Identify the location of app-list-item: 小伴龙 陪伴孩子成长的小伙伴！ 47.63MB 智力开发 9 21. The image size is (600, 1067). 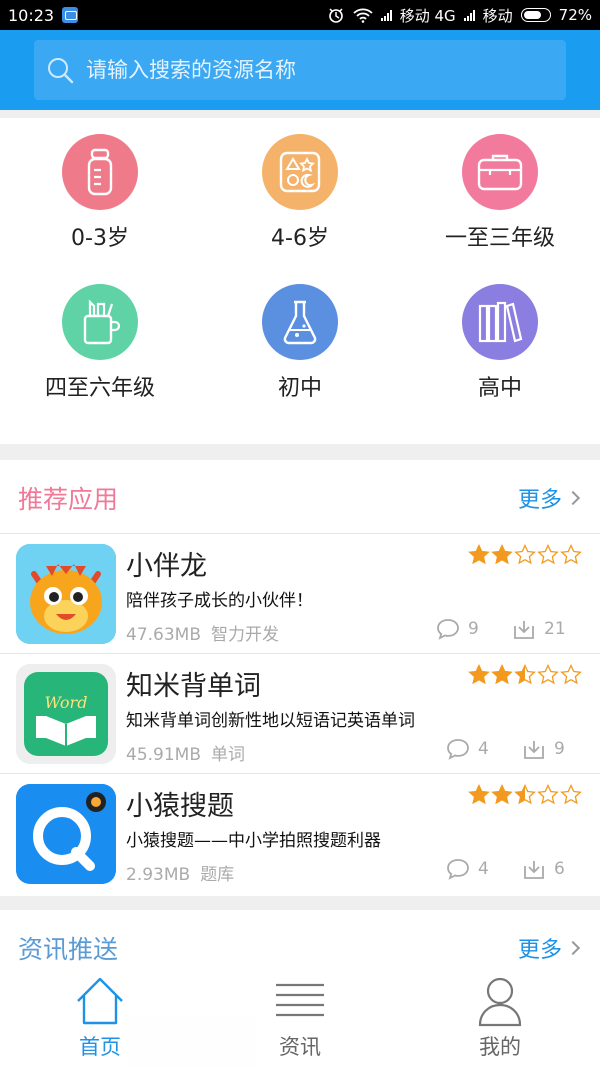
(300, 594).